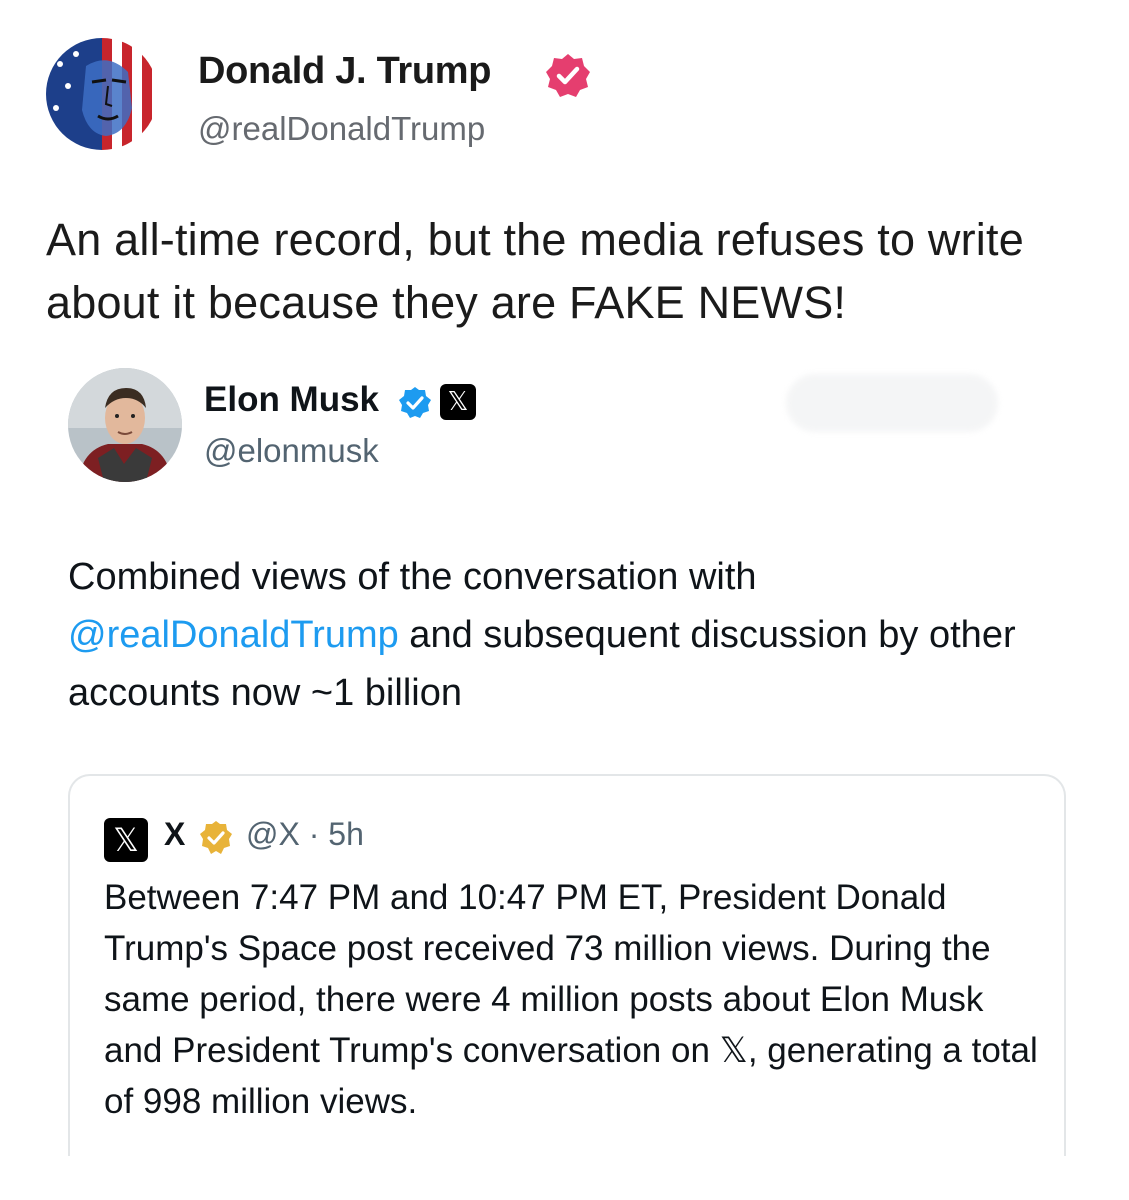  What do you see at coordinates (458, 402) in the screenshot?
I see `x-affiliate-badge-icon: 𝕏` at bounding box center [458, 402].